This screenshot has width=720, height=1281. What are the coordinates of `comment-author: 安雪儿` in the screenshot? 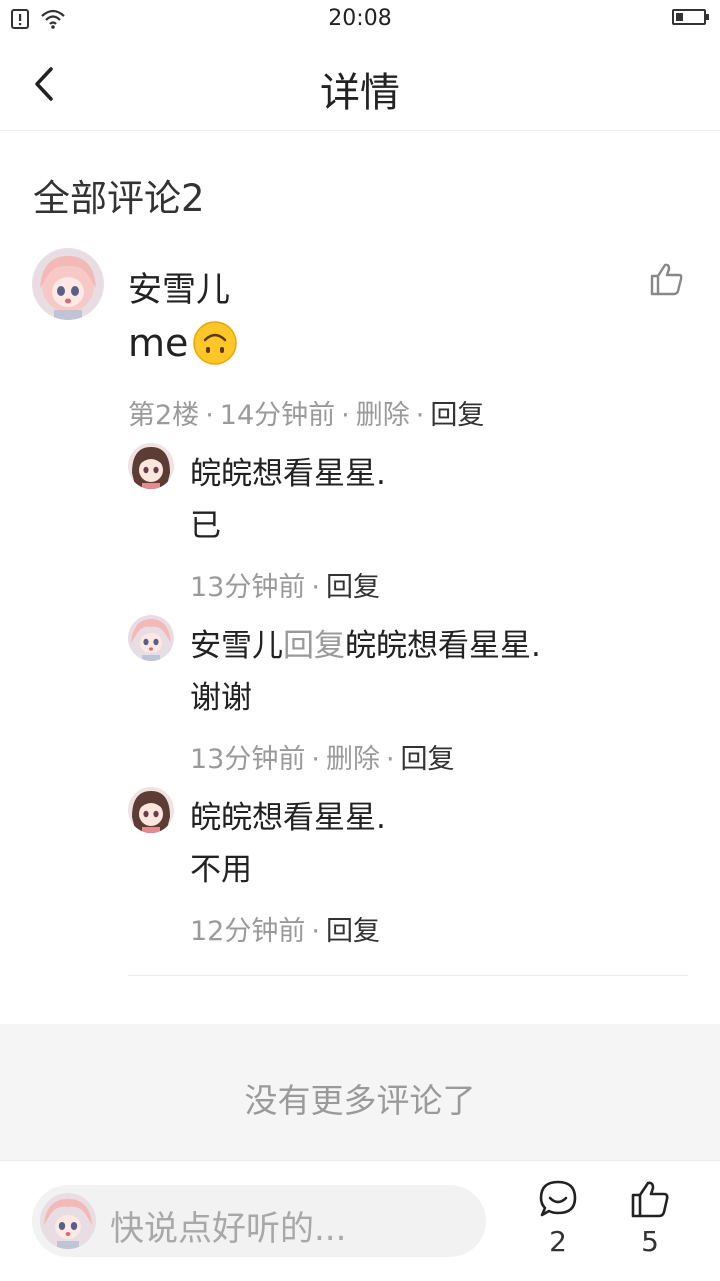 It's located at (179, 286).